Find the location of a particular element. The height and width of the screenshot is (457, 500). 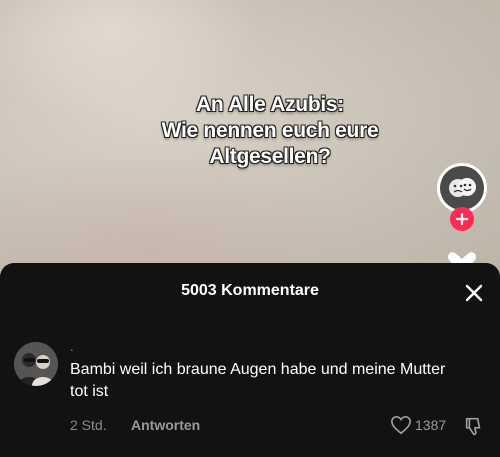

avatar-photo is located at coordinates (36, 364).